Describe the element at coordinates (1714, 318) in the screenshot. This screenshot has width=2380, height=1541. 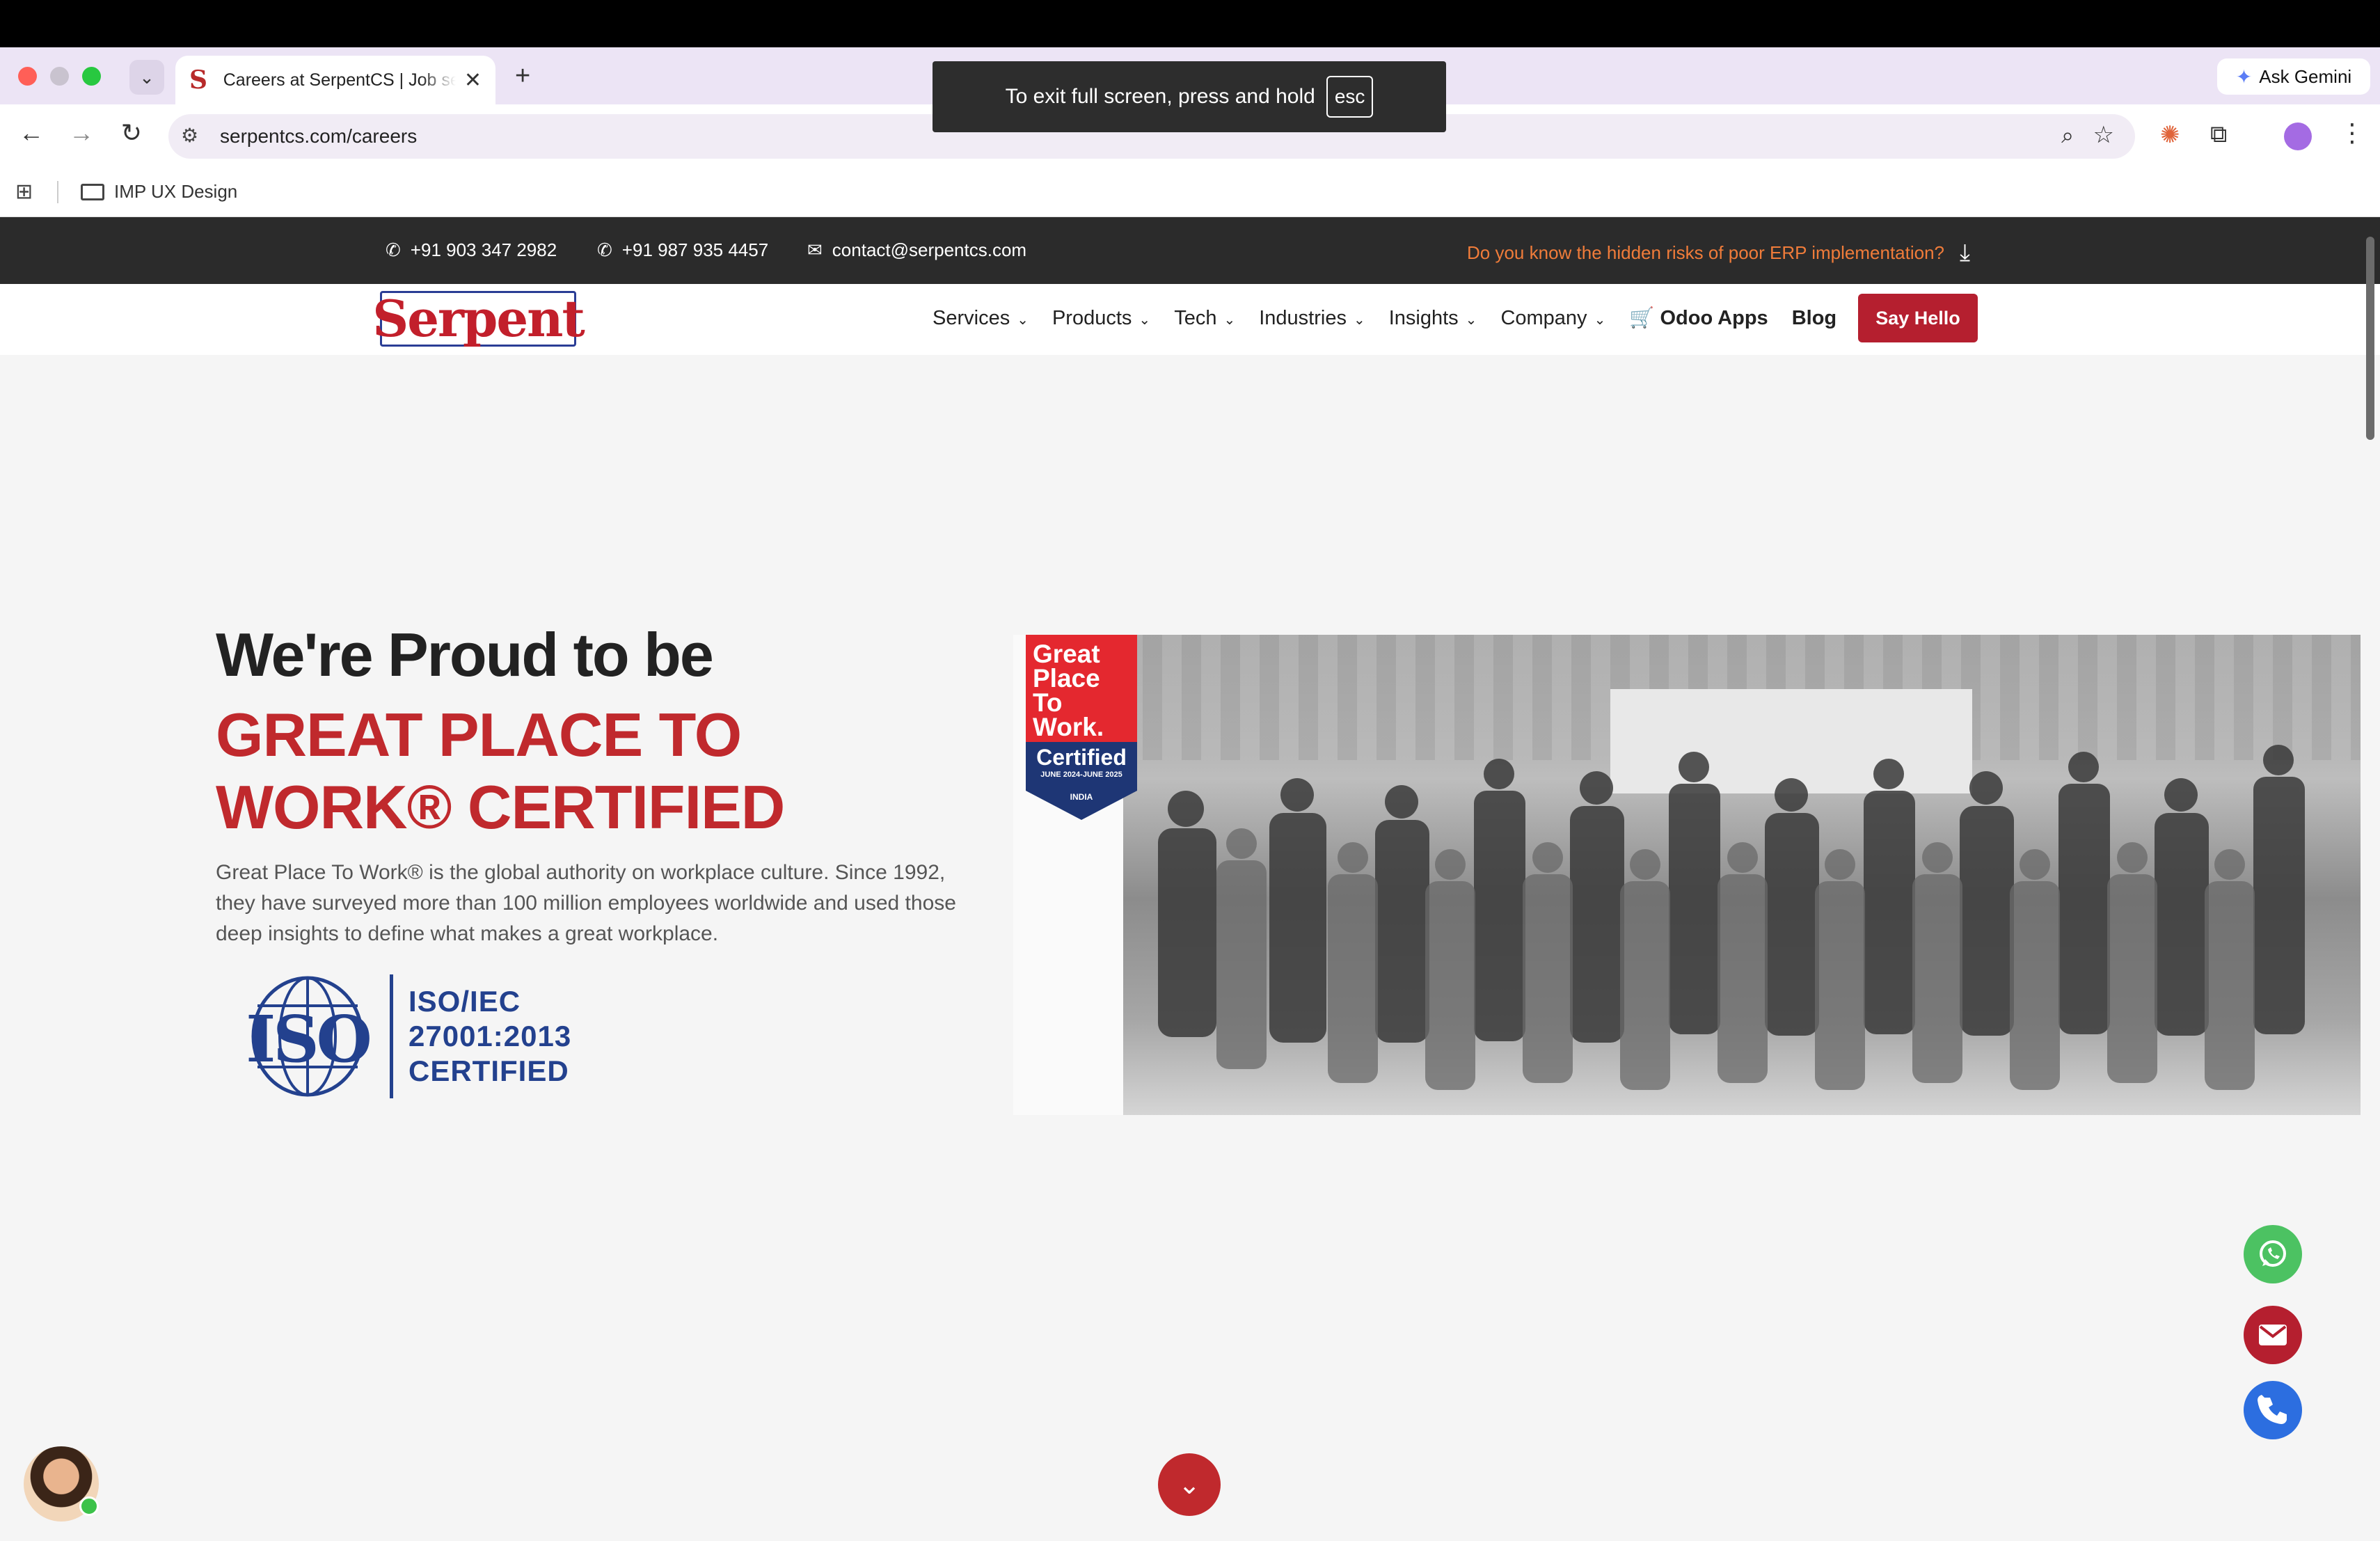
I see `nav-odoo-apps-label: Odoo Apps` at that location.